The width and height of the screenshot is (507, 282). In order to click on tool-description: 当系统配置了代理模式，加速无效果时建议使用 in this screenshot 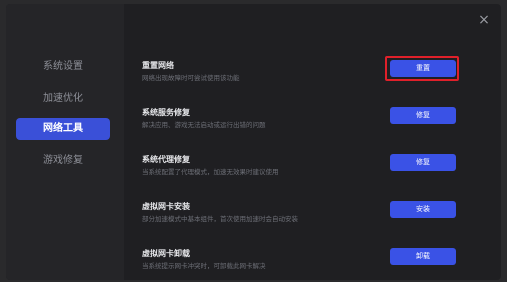, I will do `click(210, 172)`.